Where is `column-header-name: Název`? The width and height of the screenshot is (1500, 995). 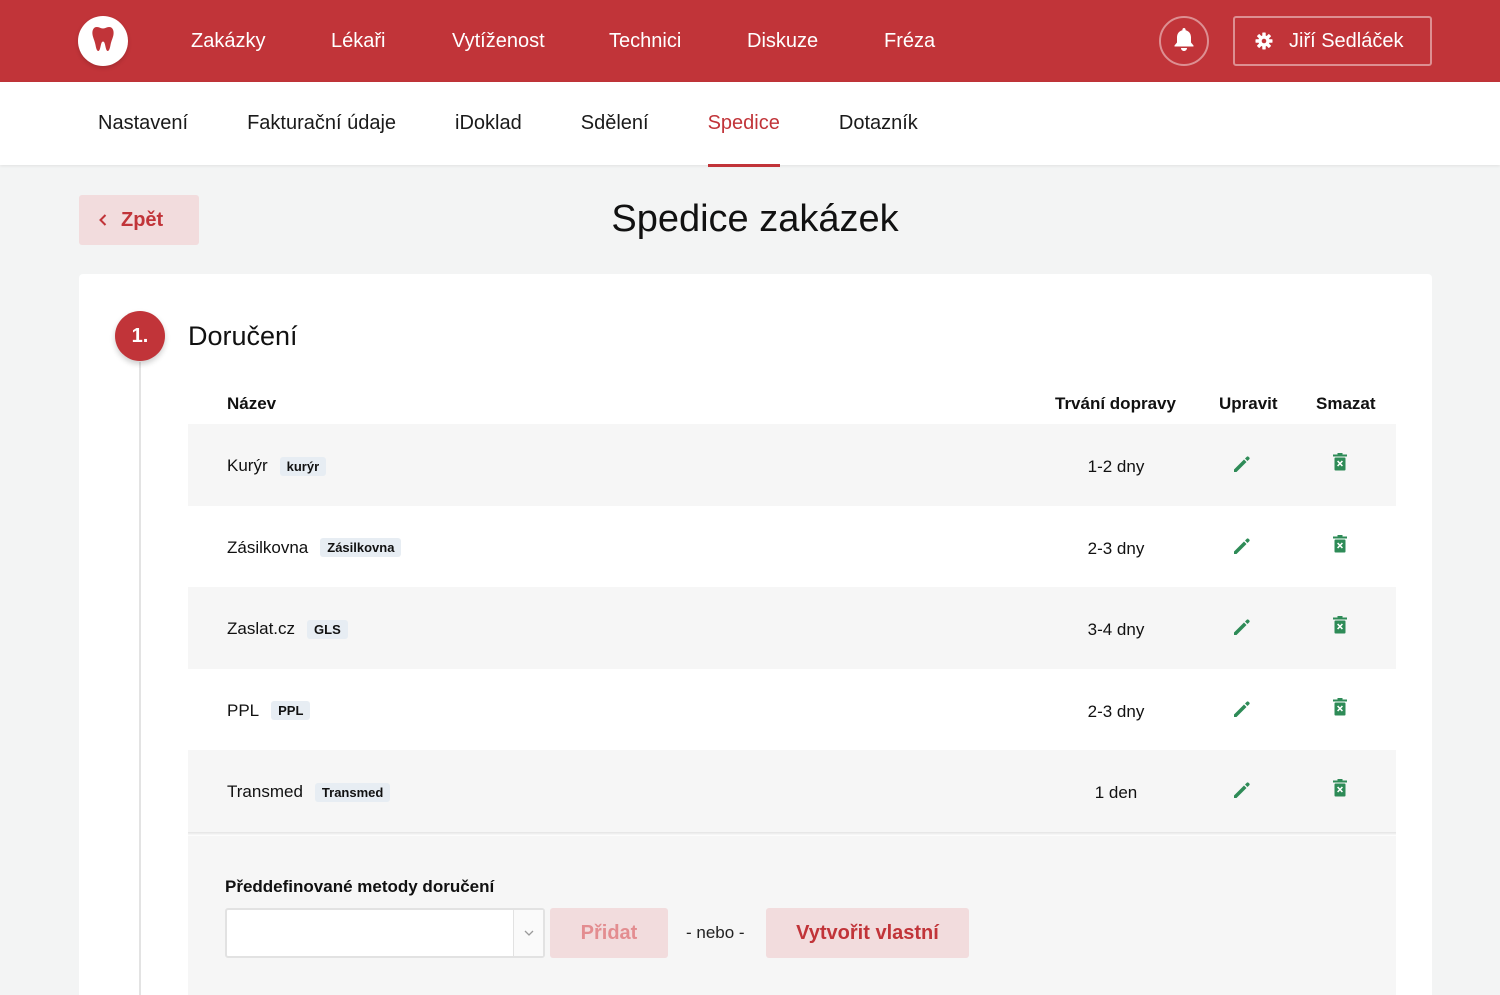
column-header-name: Název is located at coordinates (252, 403).